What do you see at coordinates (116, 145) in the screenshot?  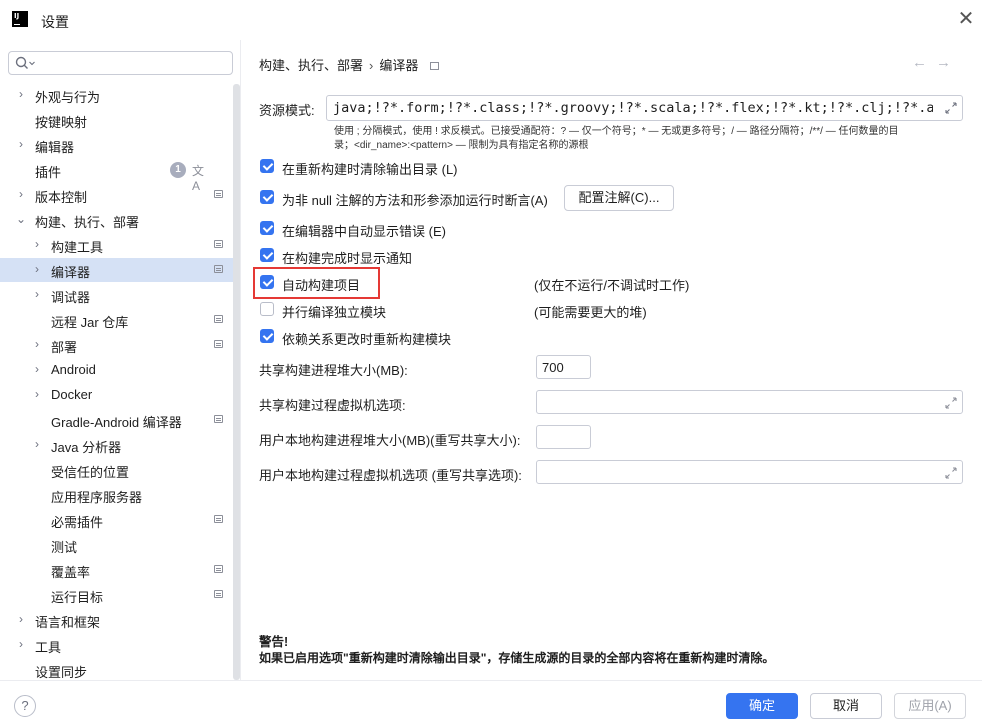 I see `sidebar-item-editor: › 编辑器` at bounding box center [116, 145].